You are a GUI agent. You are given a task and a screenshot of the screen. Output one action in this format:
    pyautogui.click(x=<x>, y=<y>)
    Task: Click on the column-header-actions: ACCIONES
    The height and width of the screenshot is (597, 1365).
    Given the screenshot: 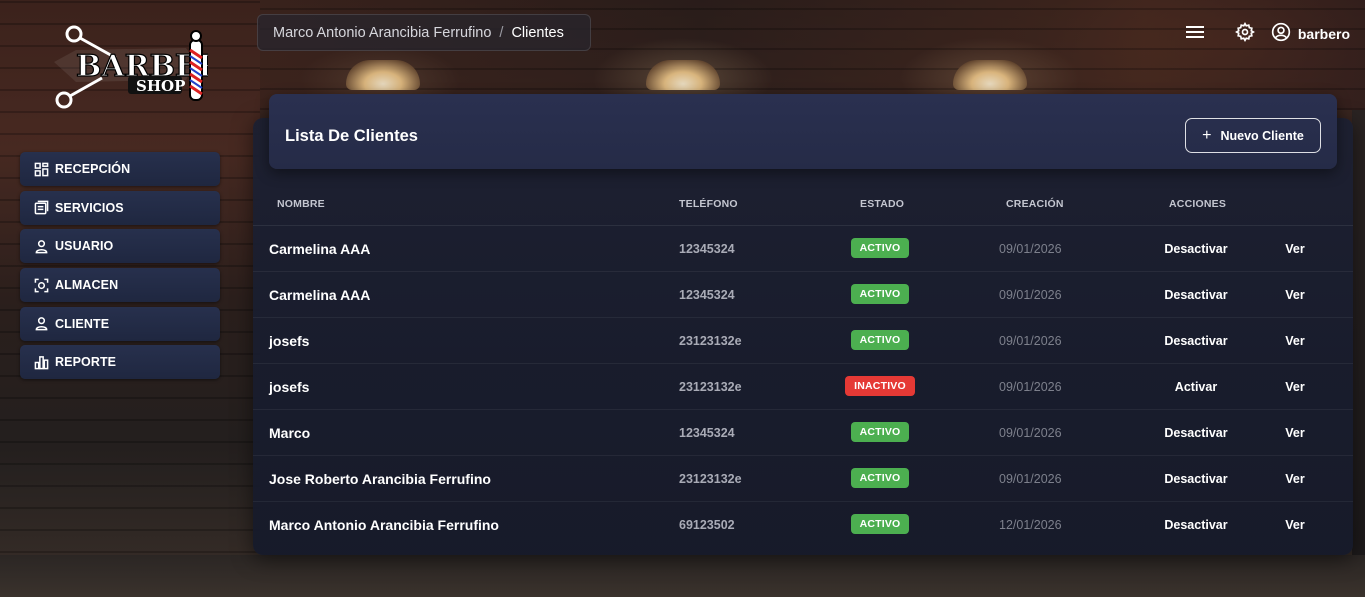 What is the action you would take?
    pyautogui.click(x=1198, y=204)
    